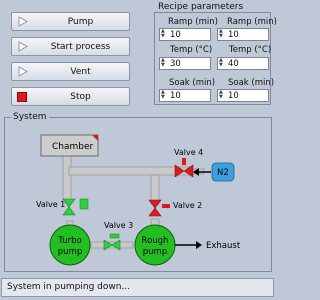 This screenshot has height=300, width=320. What do you see at coordinates (188, 245) in the screenshot?
I see `arrow-right-icon` at bounding box center [188, 245].